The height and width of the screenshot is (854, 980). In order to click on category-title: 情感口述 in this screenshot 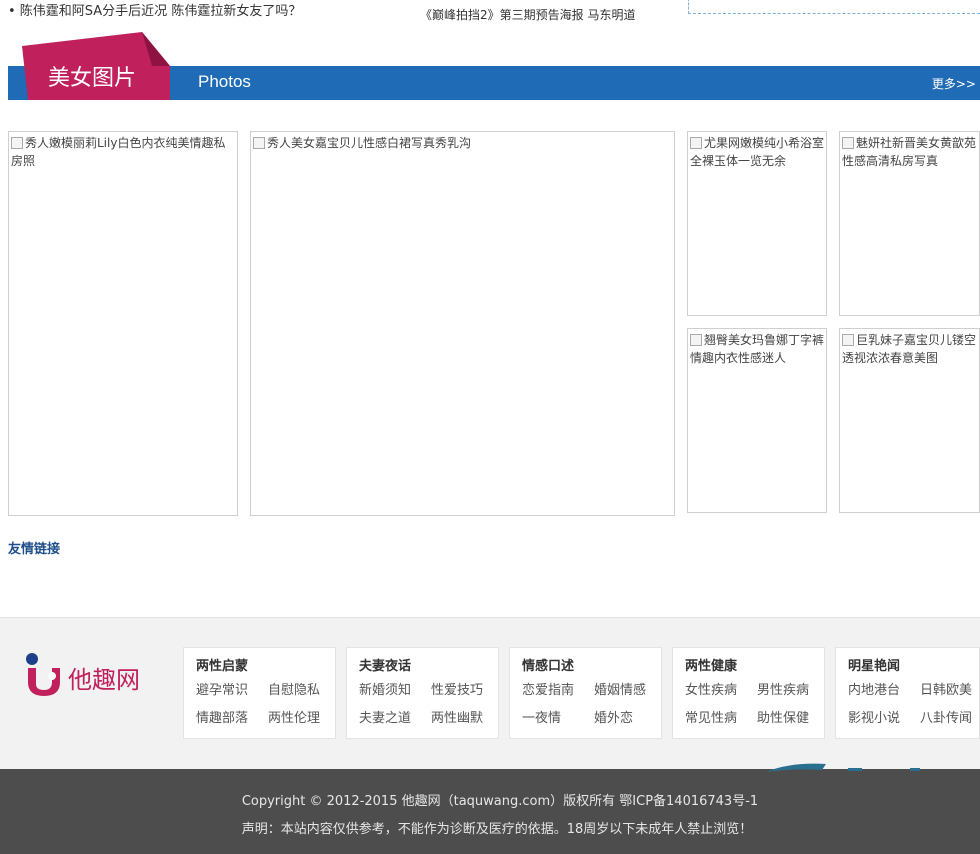, I will do `click(548, 666)`.